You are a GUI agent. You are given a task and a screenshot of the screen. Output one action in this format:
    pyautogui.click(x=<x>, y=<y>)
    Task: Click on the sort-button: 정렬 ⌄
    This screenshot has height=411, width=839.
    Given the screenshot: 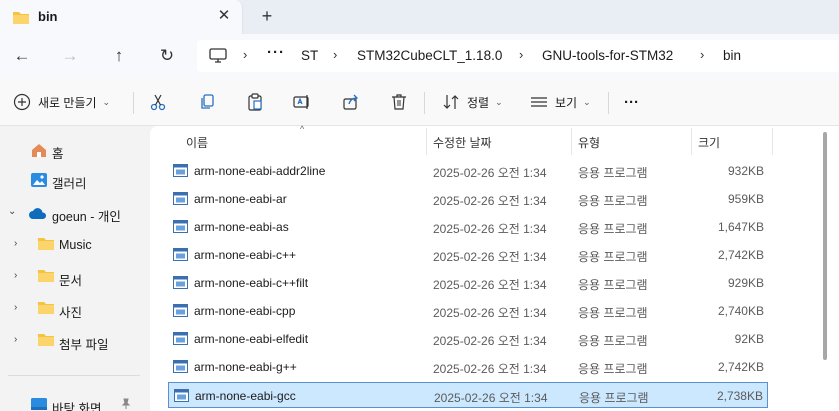 What is the action you would take?
    pyautogui.click(x=472, y=102)
    